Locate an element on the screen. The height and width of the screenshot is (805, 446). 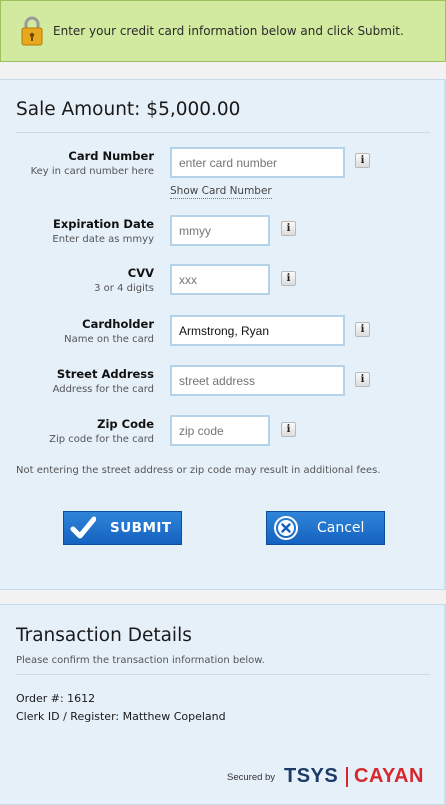
cardholder-label: Cardholder is located at coordinates (118, 324).